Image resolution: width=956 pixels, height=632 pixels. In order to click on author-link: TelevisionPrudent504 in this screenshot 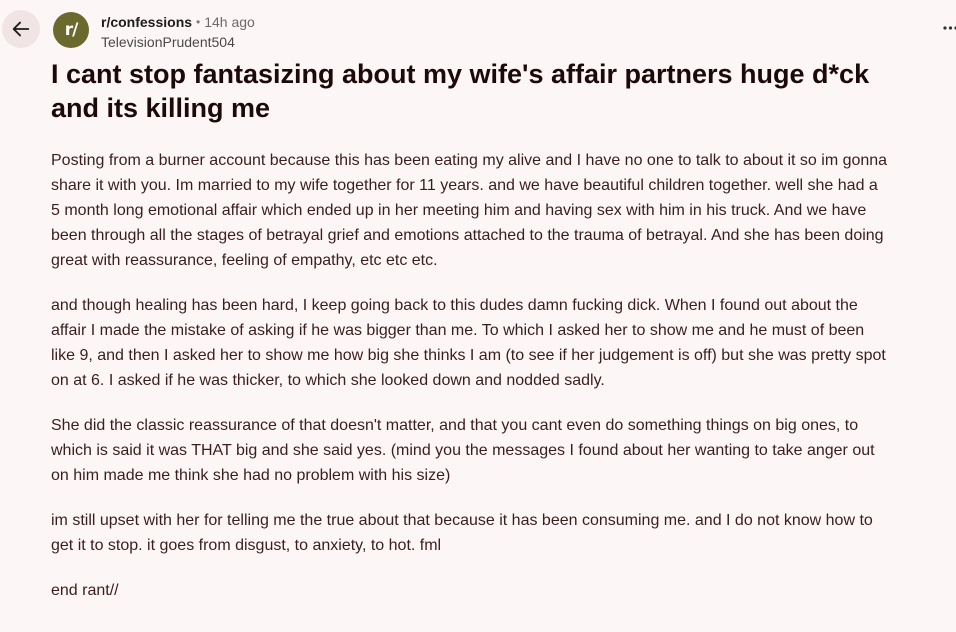, I will do `click(178, 42)`.